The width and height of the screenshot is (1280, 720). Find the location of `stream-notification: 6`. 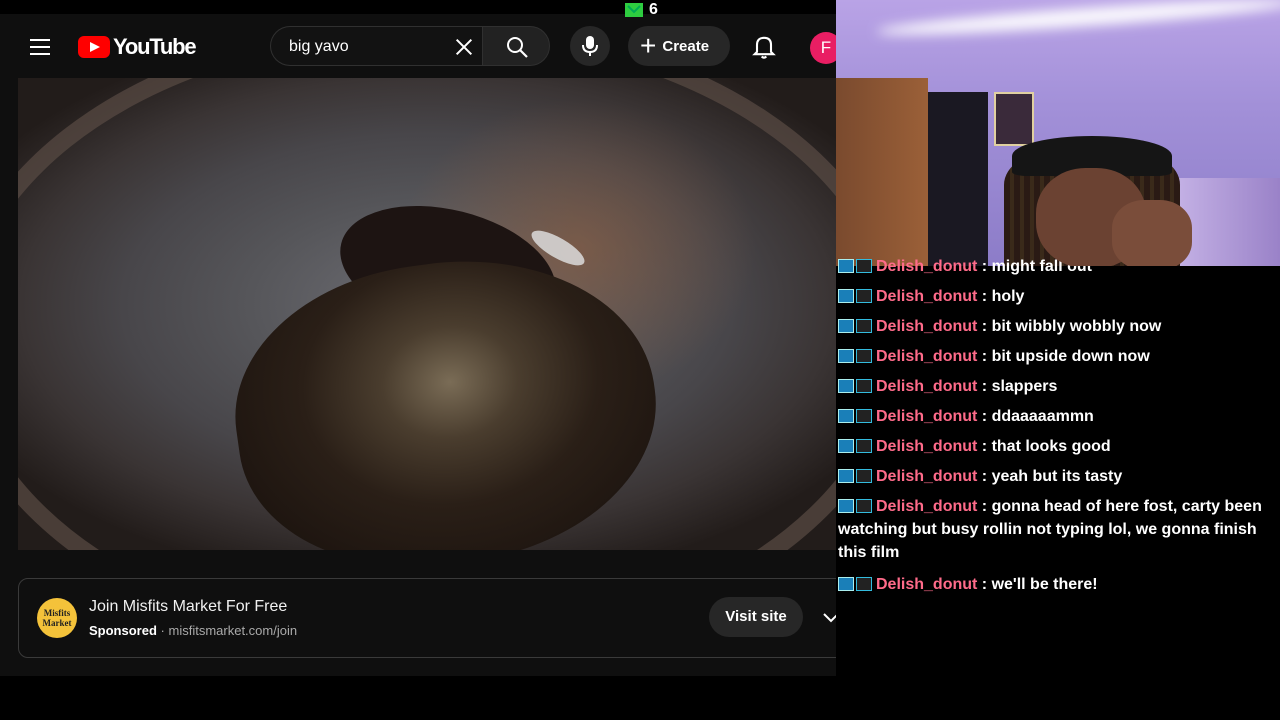

stream-notification: 6 is located at coordinates (641, 9).